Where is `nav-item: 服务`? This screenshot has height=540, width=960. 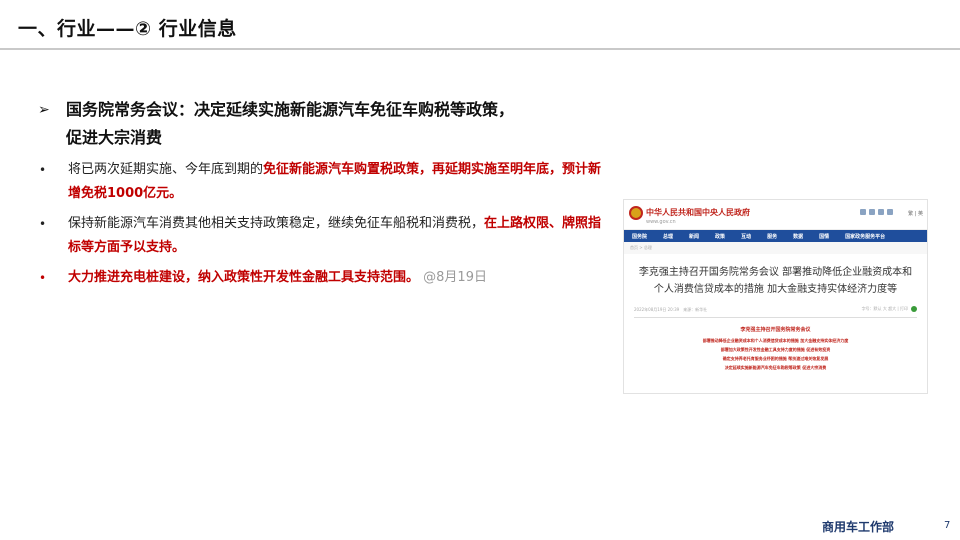 nav-item: 服务 is located at coordinates (772, 236).